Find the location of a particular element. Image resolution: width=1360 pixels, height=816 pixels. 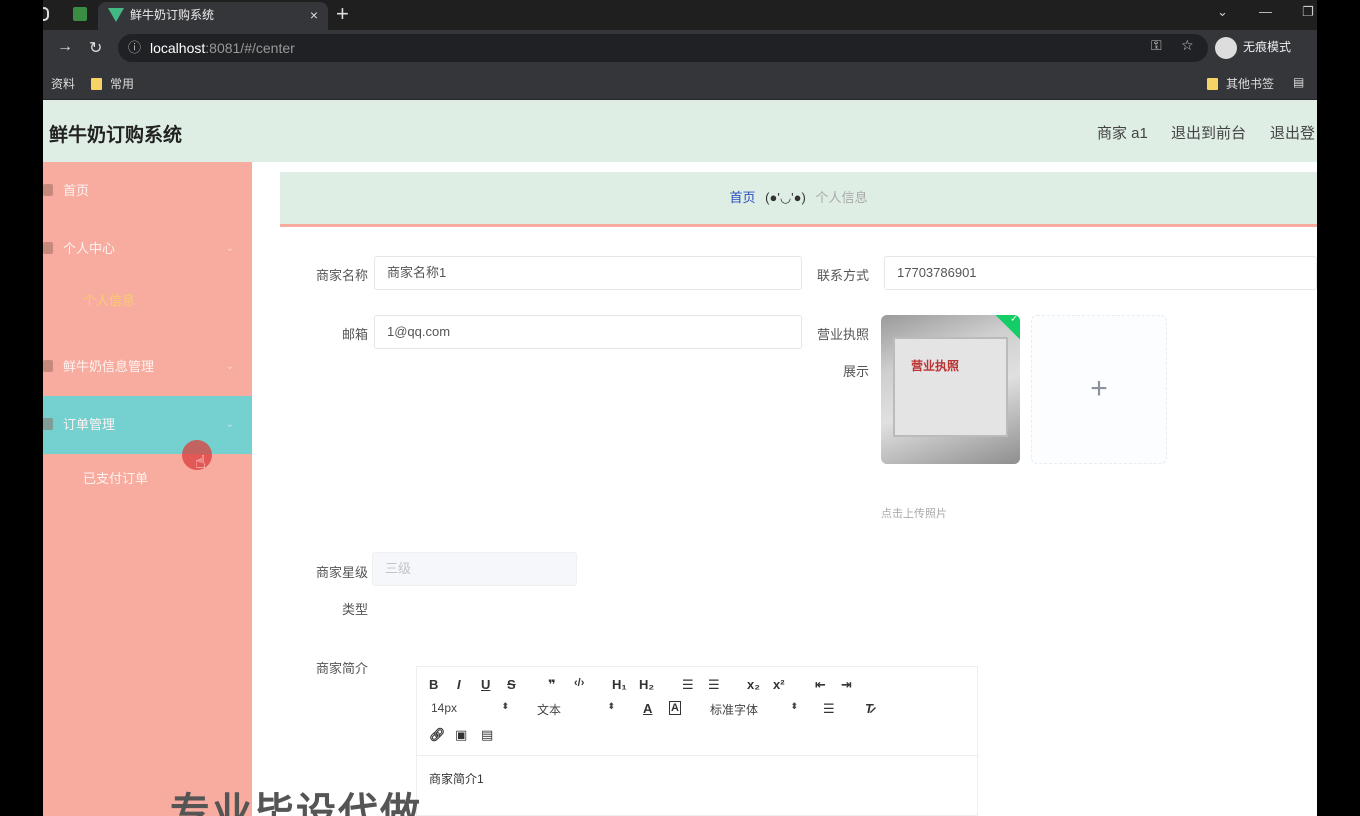

current-user: 商家 a1 is located at coordinates (1122, 133).